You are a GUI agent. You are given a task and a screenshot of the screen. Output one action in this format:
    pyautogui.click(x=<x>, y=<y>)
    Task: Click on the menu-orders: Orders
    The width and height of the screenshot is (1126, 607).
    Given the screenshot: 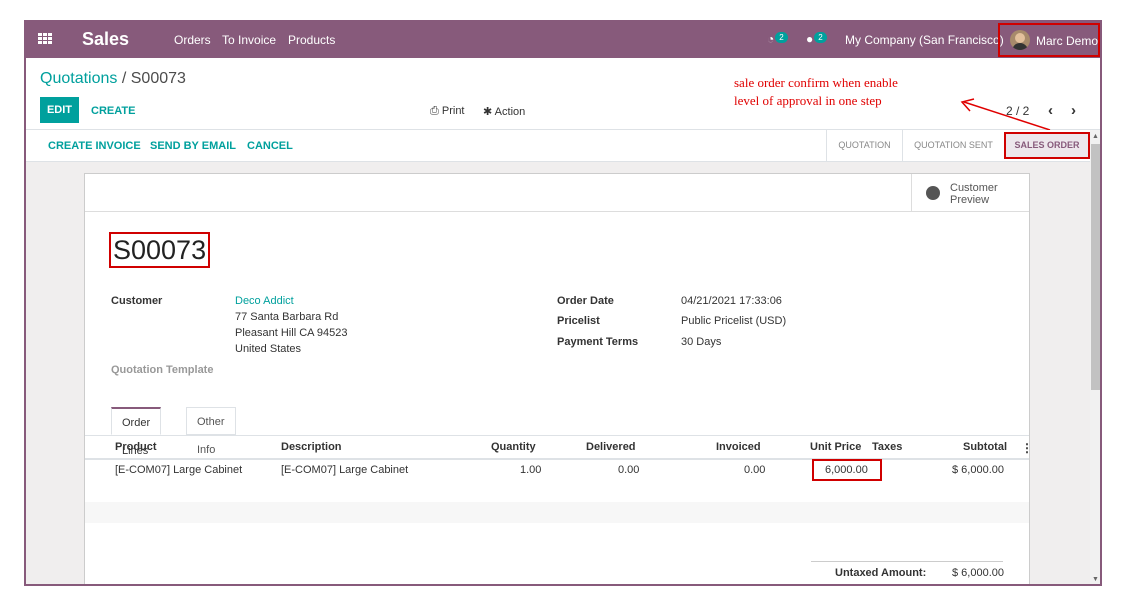 What is the action you would take?
    pyautogui.click(x=192, y=40)
    